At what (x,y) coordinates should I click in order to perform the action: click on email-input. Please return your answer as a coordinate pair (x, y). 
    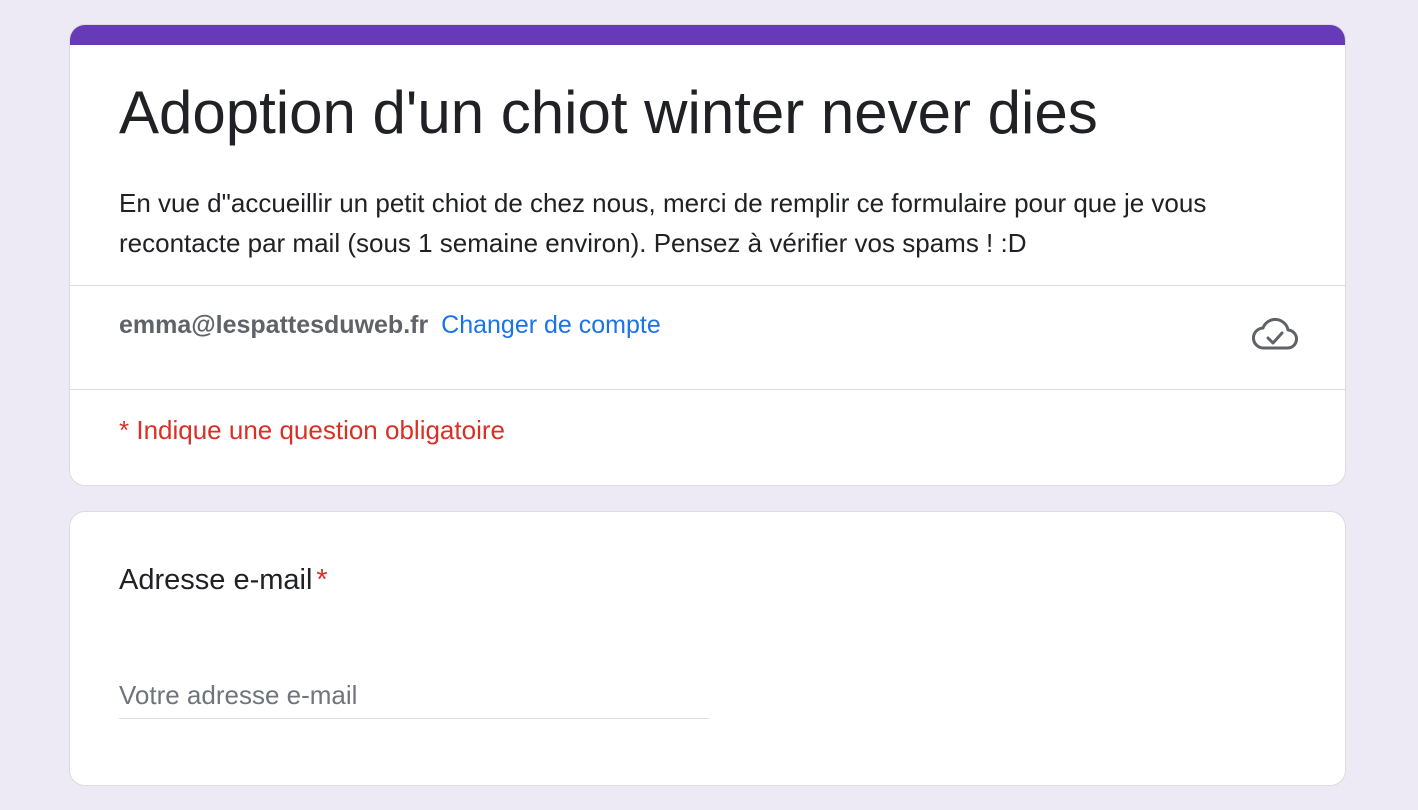
    Looking at the image, I should click on (414, 695).